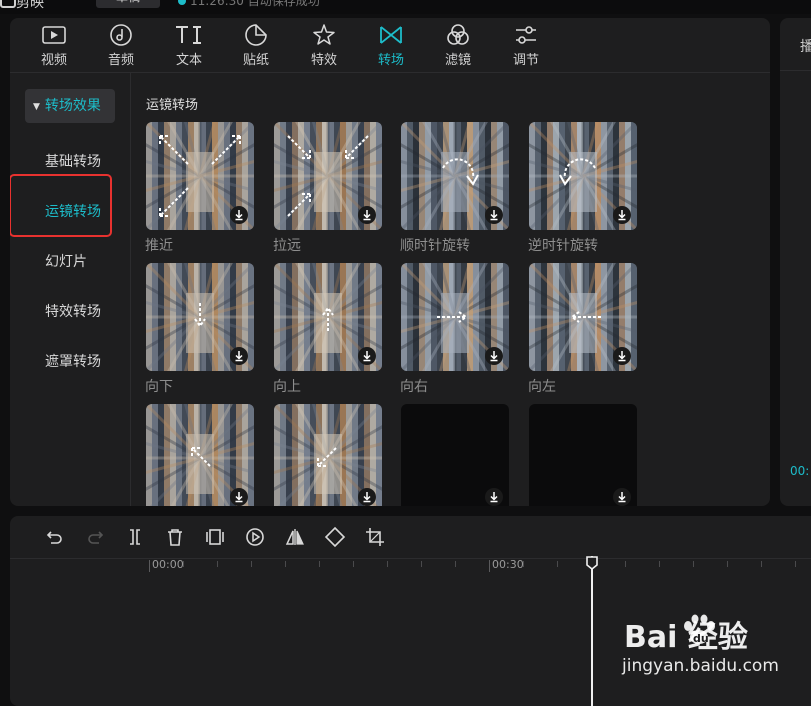 The width and height of the screenshot is (811, 706). What do you see at coordinates (8, 4) in the screenshot?
I see `app-logo-icon` at bounding box center [8, 4].